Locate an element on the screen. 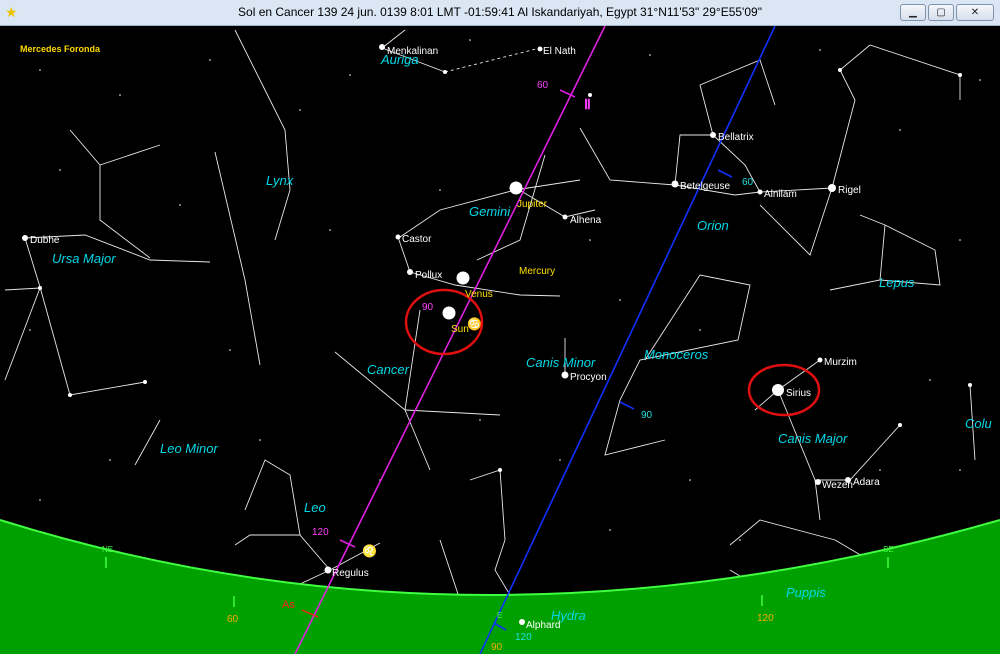  star-castor: Castor is located at coordinates (417, 239).